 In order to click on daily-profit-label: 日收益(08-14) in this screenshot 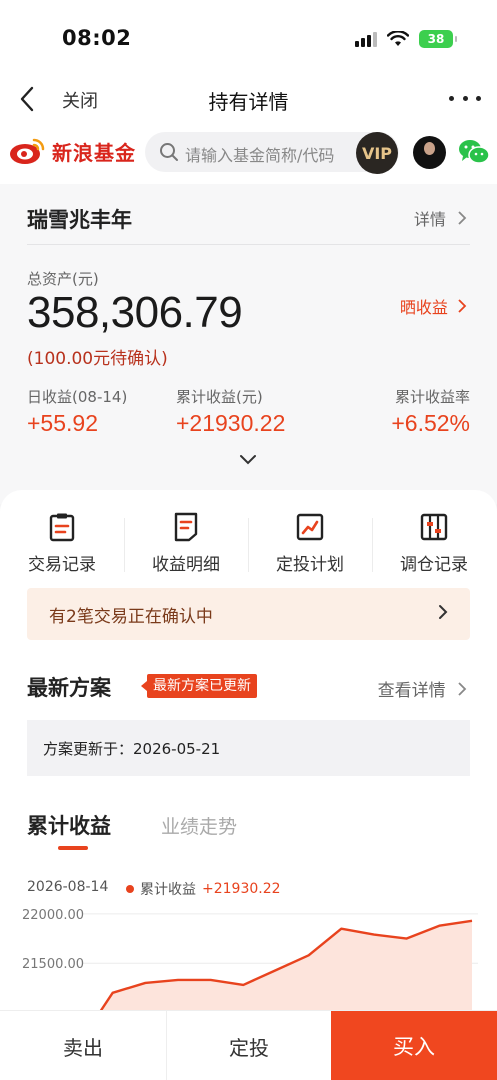, I will do `click(77, 397)`.